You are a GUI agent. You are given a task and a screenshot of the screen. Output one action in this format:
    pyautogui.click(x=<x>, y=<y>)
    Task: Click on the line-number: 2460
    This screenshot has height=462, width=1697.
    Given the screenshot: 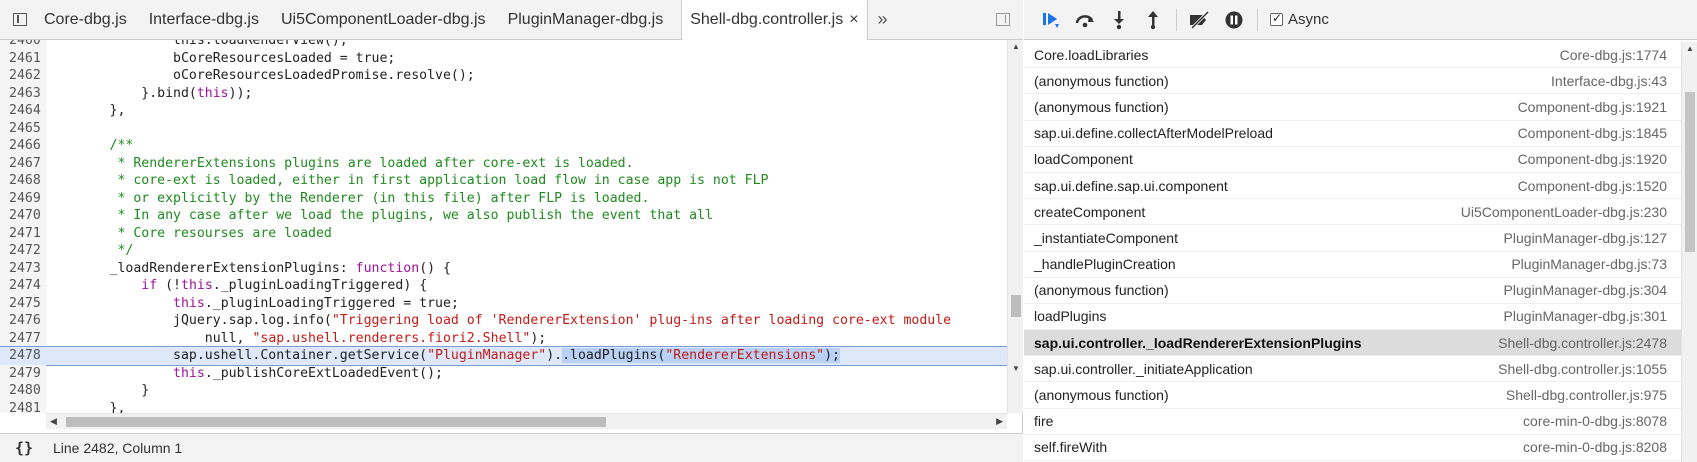 What is the action you would take?
    pyautogui.click(x=23, y=45)
    